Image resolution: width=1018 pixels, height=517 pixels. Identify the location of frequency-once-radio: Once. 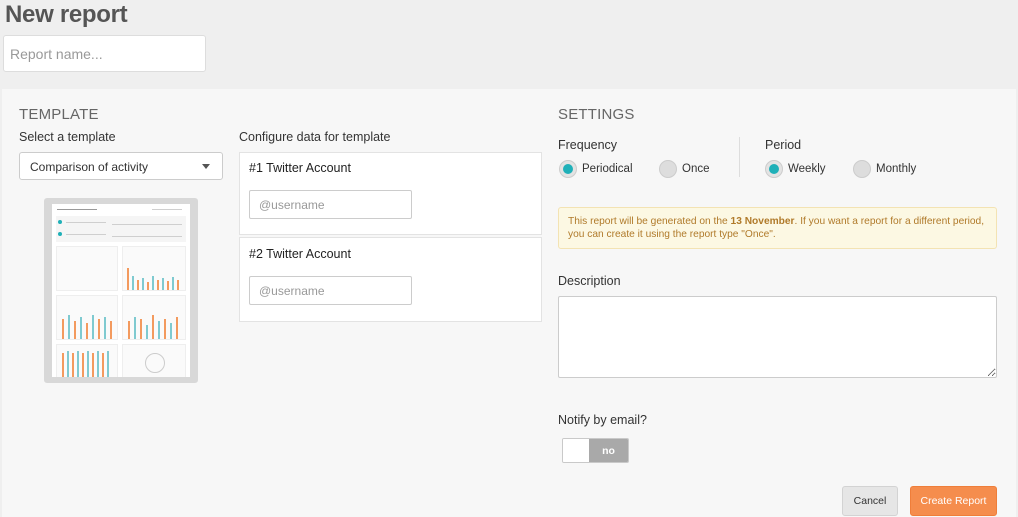
(684, 169).